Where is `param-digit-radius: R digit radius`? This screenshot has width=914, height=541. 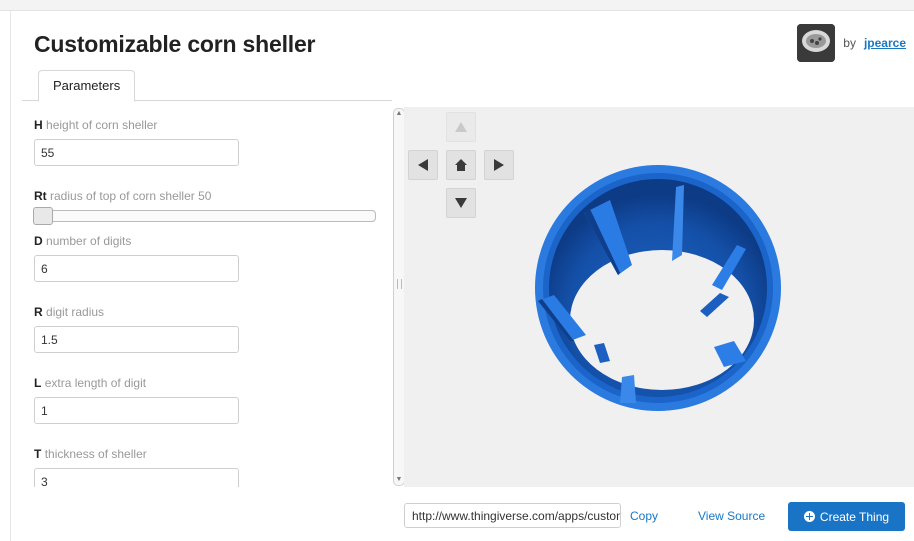 param-digit-radius: R digit radius is located at coordinates (136, 329).